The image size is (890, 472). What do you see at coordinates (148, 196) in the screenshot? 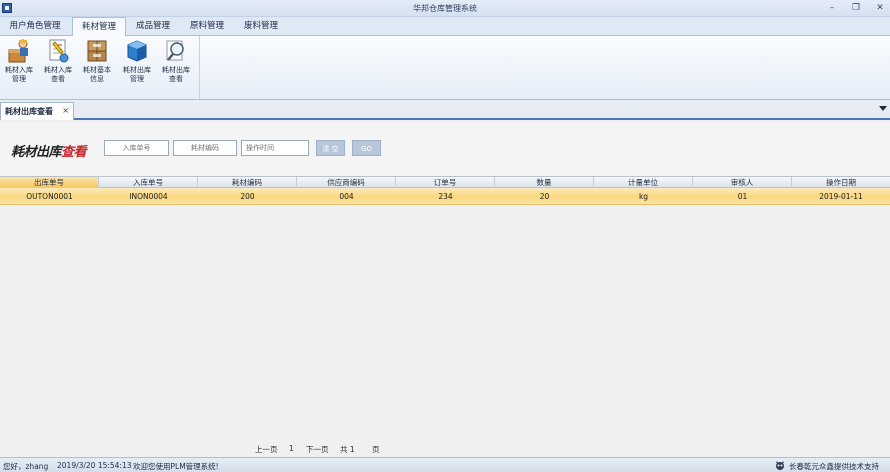
I see `cell-inbound-no: INON0004` at bounding box center [148, 196].